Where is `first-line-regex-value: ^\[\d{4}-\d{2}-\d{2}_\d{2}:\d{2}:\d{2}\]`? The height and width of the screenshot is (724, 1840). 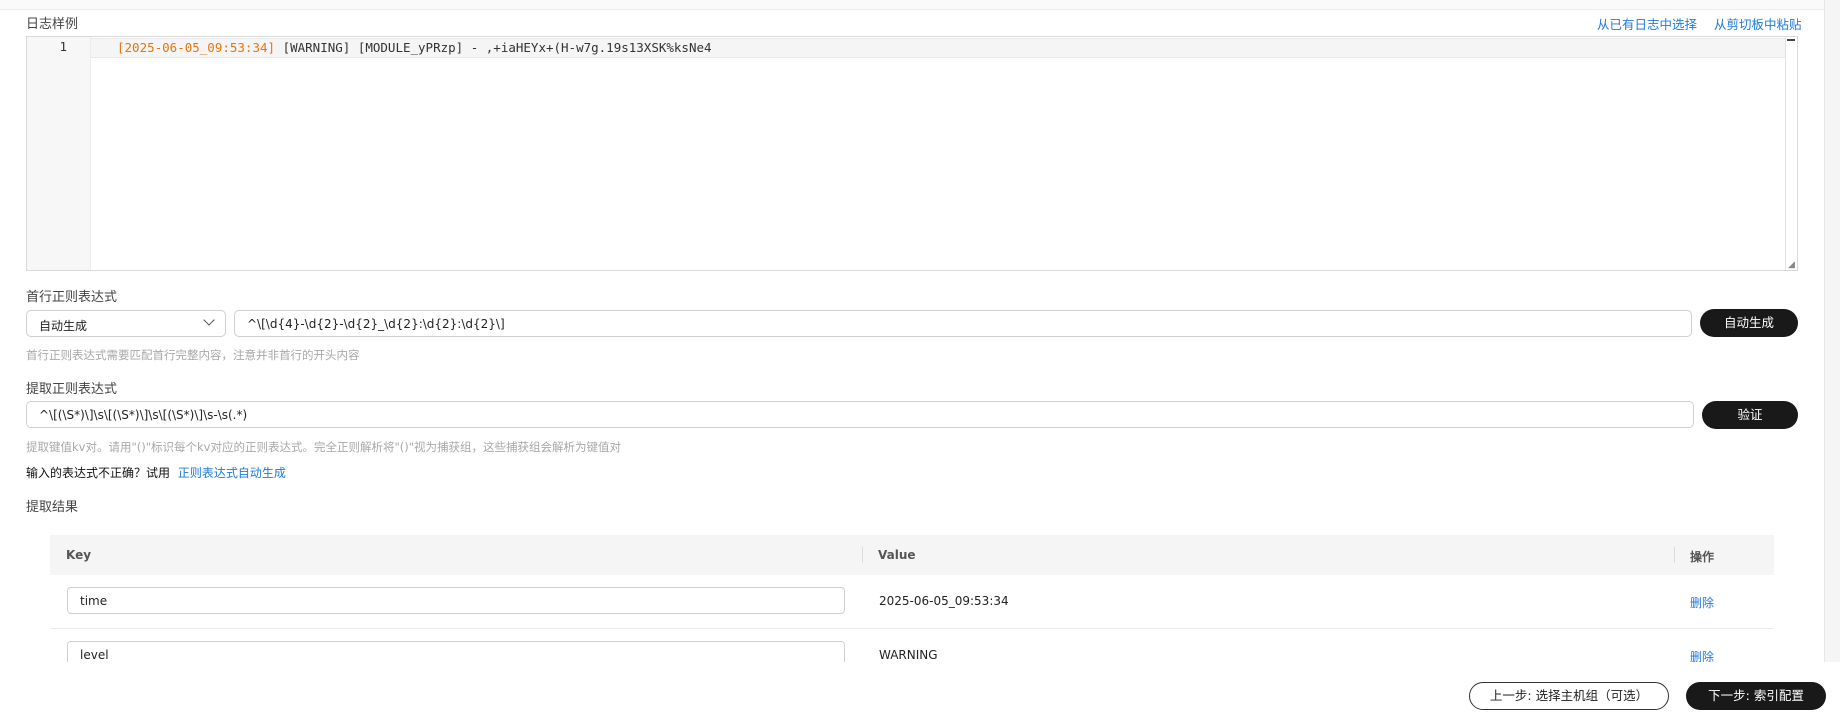 first-line-regex-value: ^\[\d{4}-\d{2}-\d{2}_\d{2}:\d{2}:\d{2}\] is located at coordinates (376, 324).